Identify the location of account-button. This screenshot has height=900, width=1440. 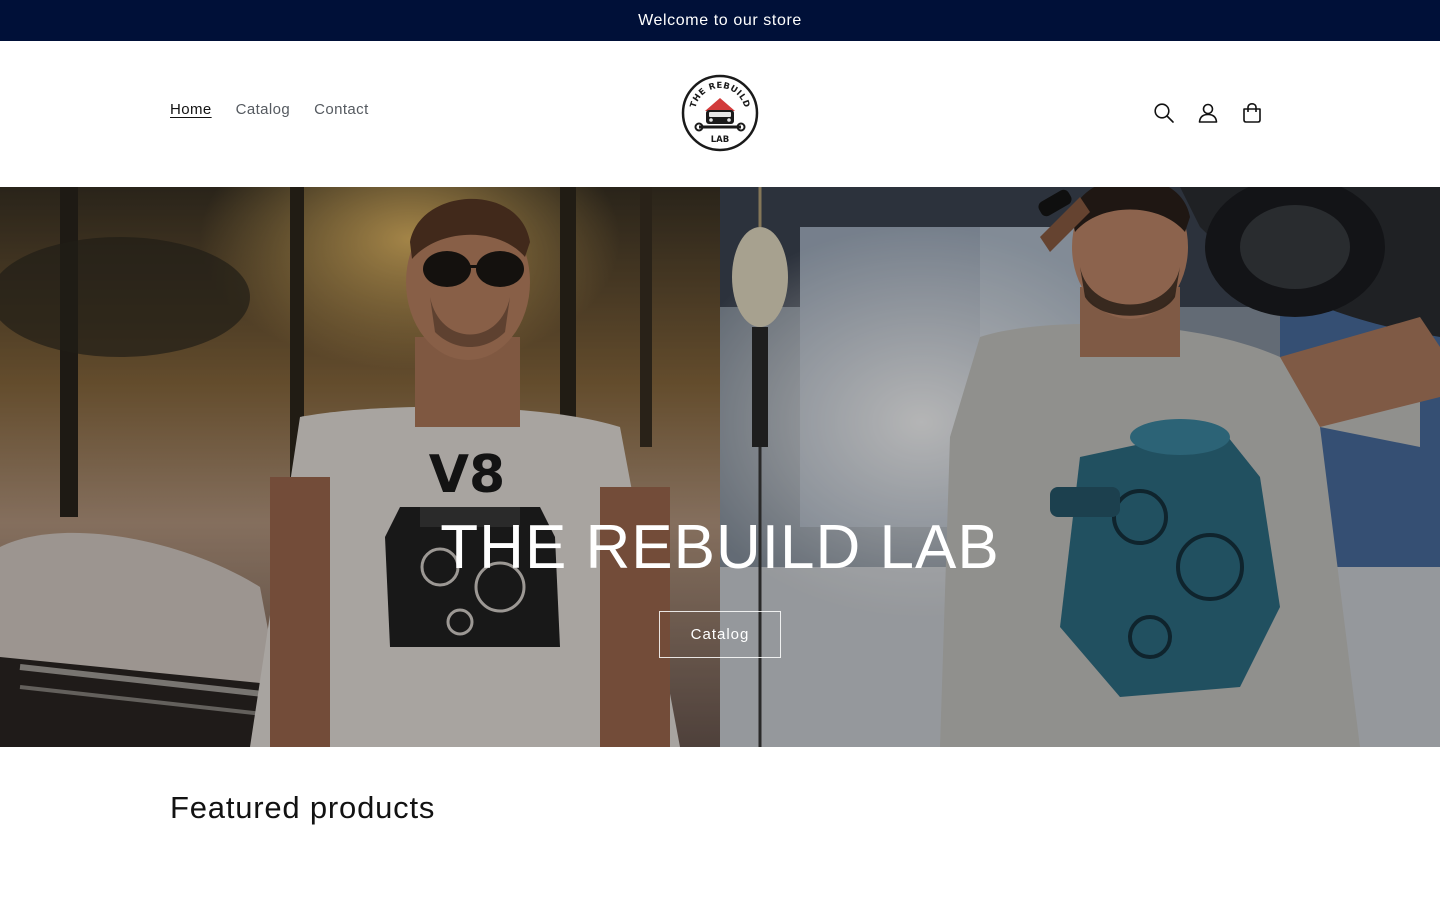
(1208, 113).